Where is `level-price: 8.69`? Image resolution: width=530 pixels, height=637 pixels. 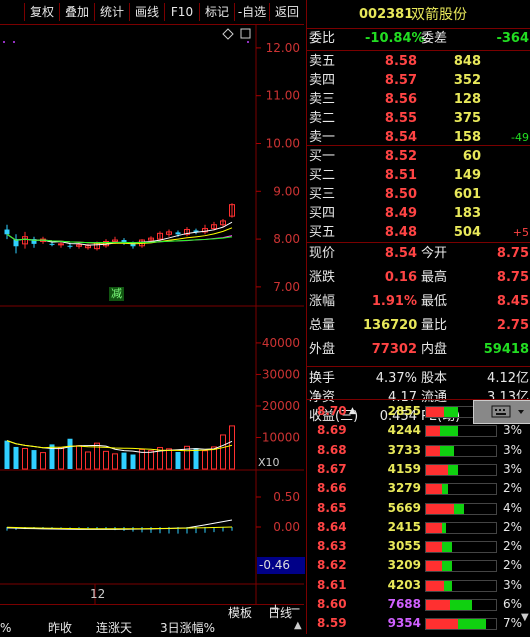
level-price: 8.69 is located at coordinates (332, 430).